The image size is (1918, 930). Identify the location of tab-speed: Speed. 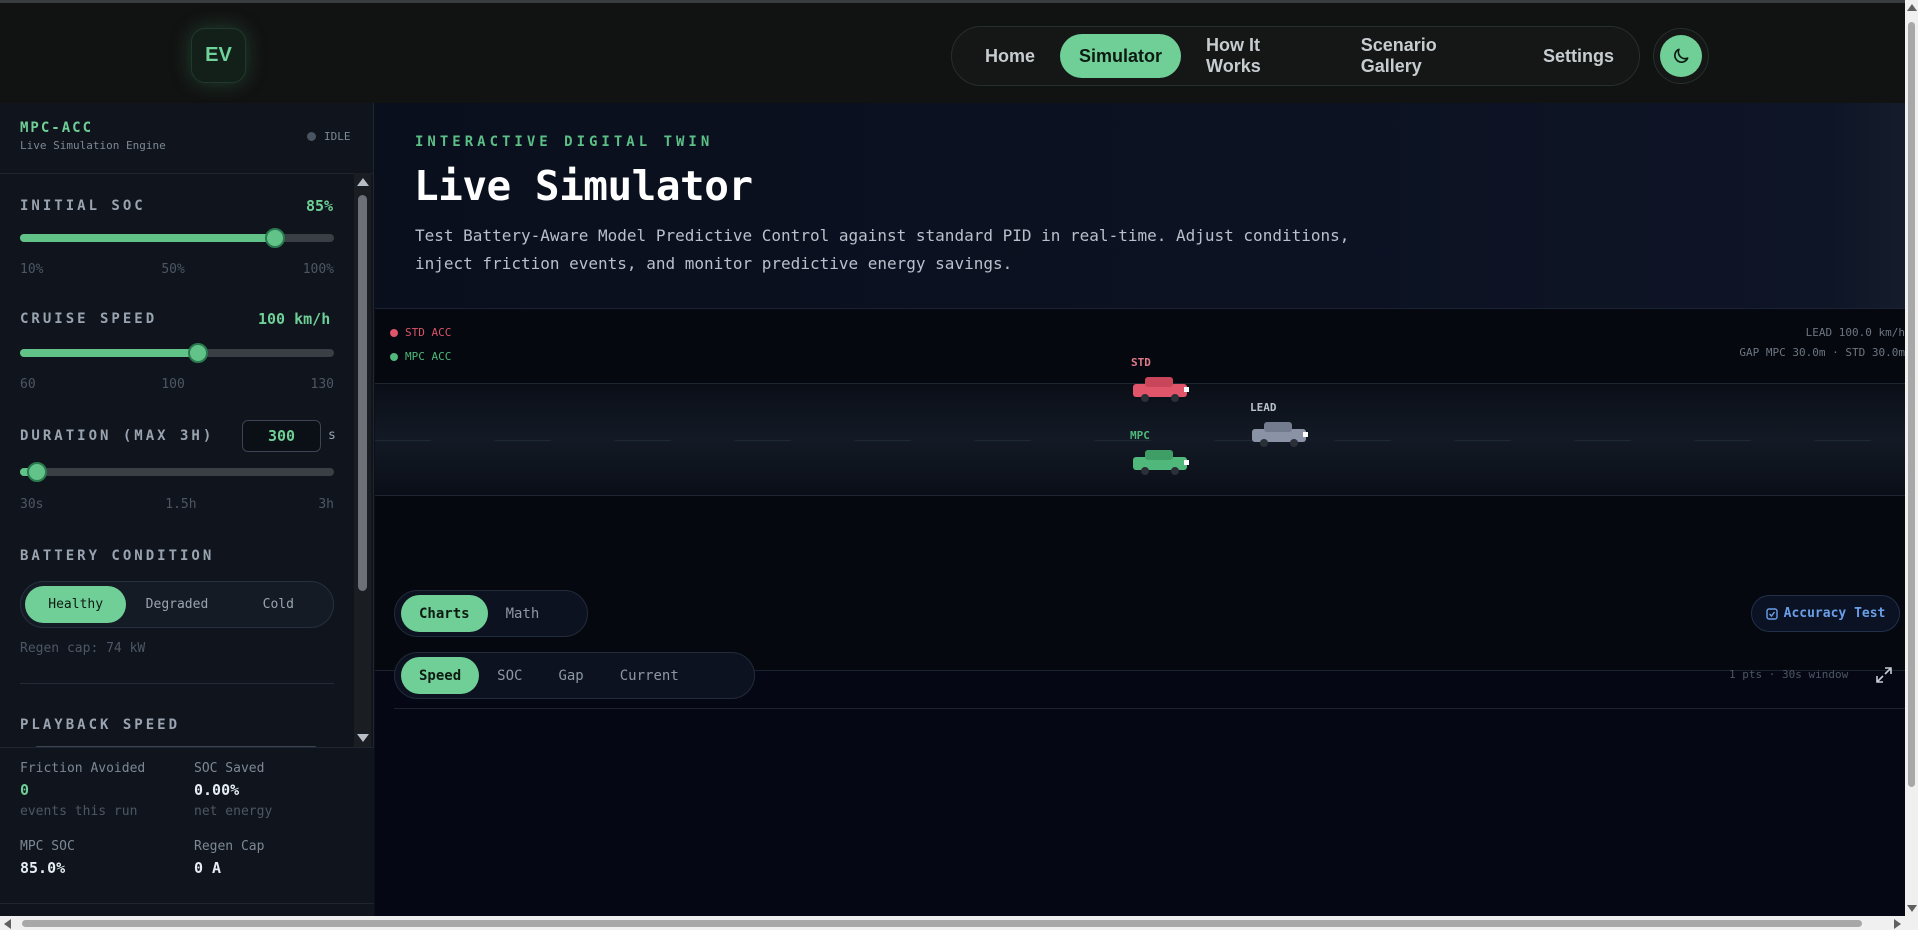
(440, 675).